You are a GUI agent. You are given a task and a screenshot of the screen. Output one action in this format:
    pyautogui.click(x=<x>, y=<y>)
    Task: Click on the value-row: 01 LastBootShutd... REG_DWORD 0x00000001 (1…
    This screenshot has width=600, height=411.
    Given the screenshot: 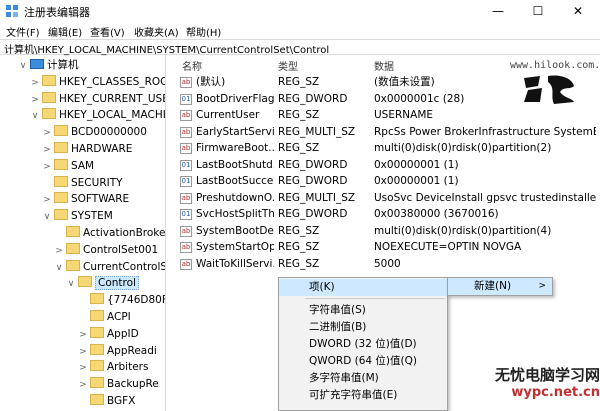 What is the action you would take?
    pyautogui.click(x=386, y=165)
    